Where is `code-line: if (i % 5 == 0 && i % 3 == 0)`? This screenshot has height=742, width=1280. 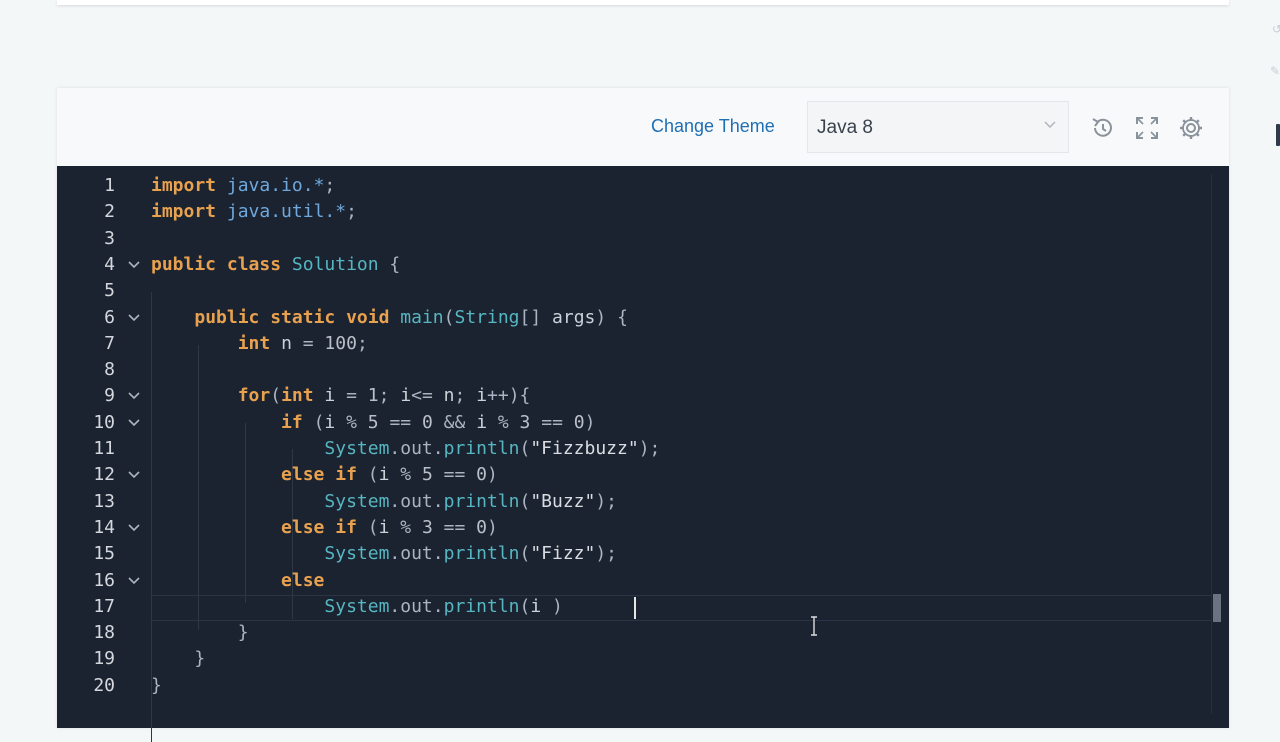
code-line: if (i % 5 == 0 && i % 3 == 0) is located at coordinates (373, 423).